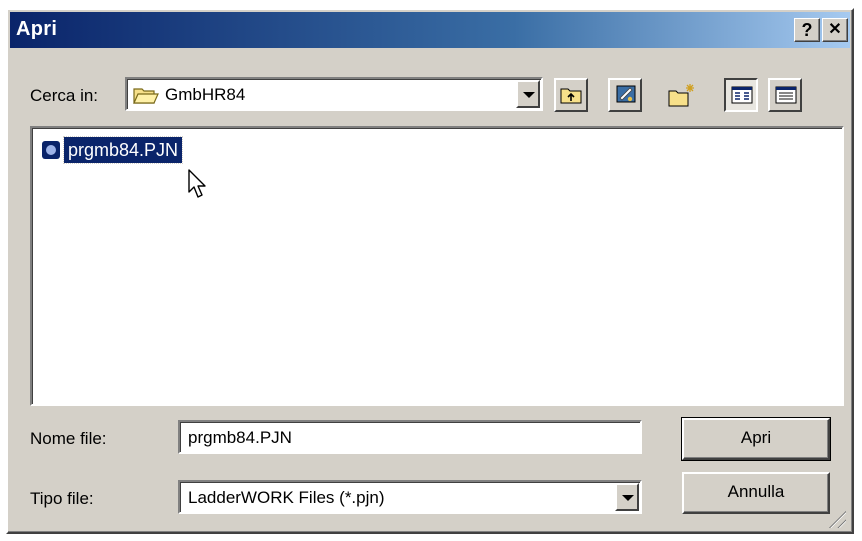 The width and height of the screenshot is (862, 541). Describe the element at coordinates (68, 438) in the screenshot. I see `filename-label: Nome file:` at that location.